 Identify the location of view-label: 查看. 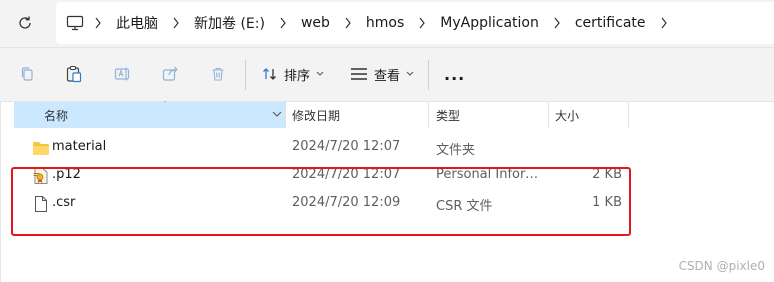
(387, 76).